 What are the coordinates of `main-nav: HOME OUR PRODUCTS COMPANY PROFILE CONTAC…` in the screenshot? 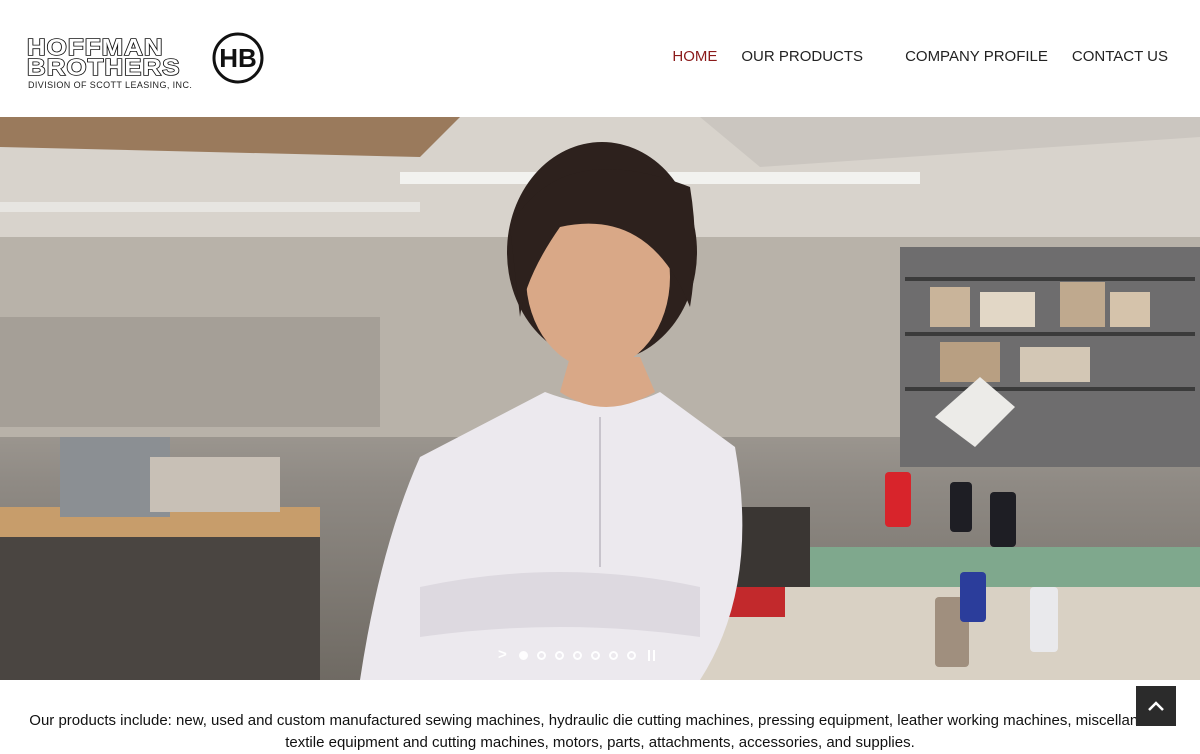 It's located at (920, 56).